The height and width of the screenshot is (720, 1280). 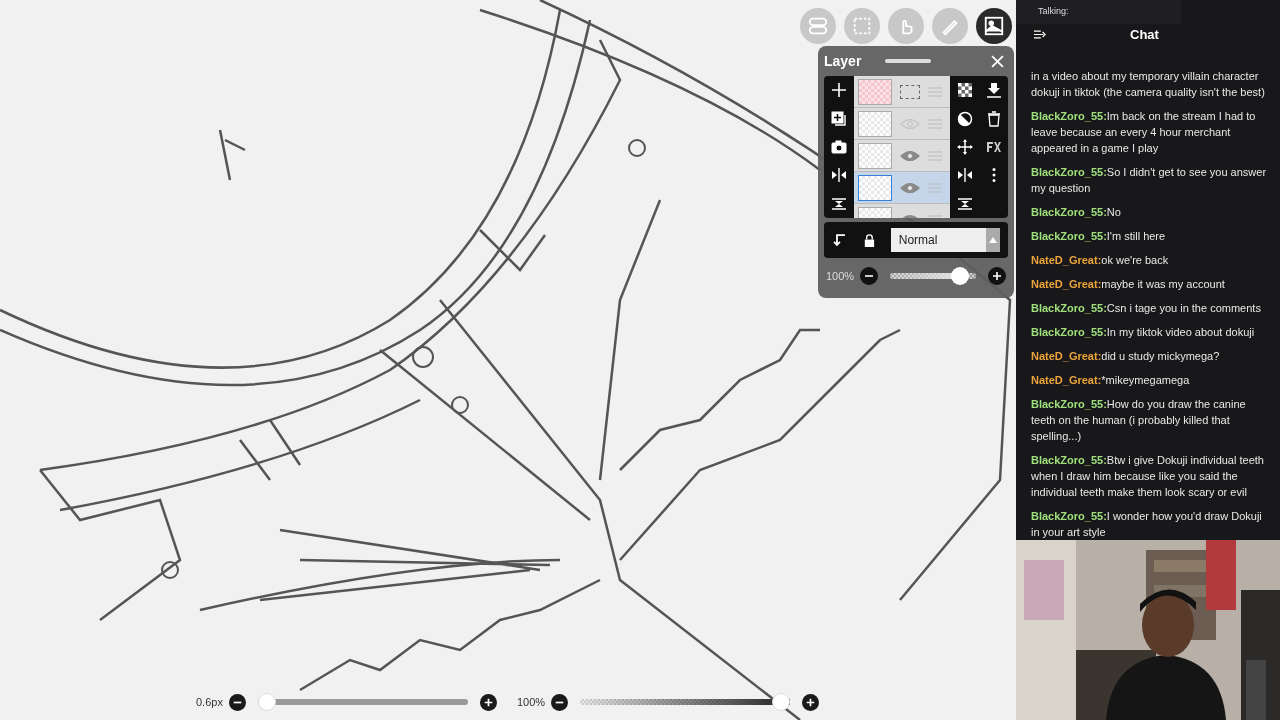 What do you see at coordinates (1144, 132) in the screenshot?
I see `chat-message: BlackZoro_55:Im back on the stream I had to leave because an every 4 hour merchant appeared in a game I play` at bounding box center [1144, 132].